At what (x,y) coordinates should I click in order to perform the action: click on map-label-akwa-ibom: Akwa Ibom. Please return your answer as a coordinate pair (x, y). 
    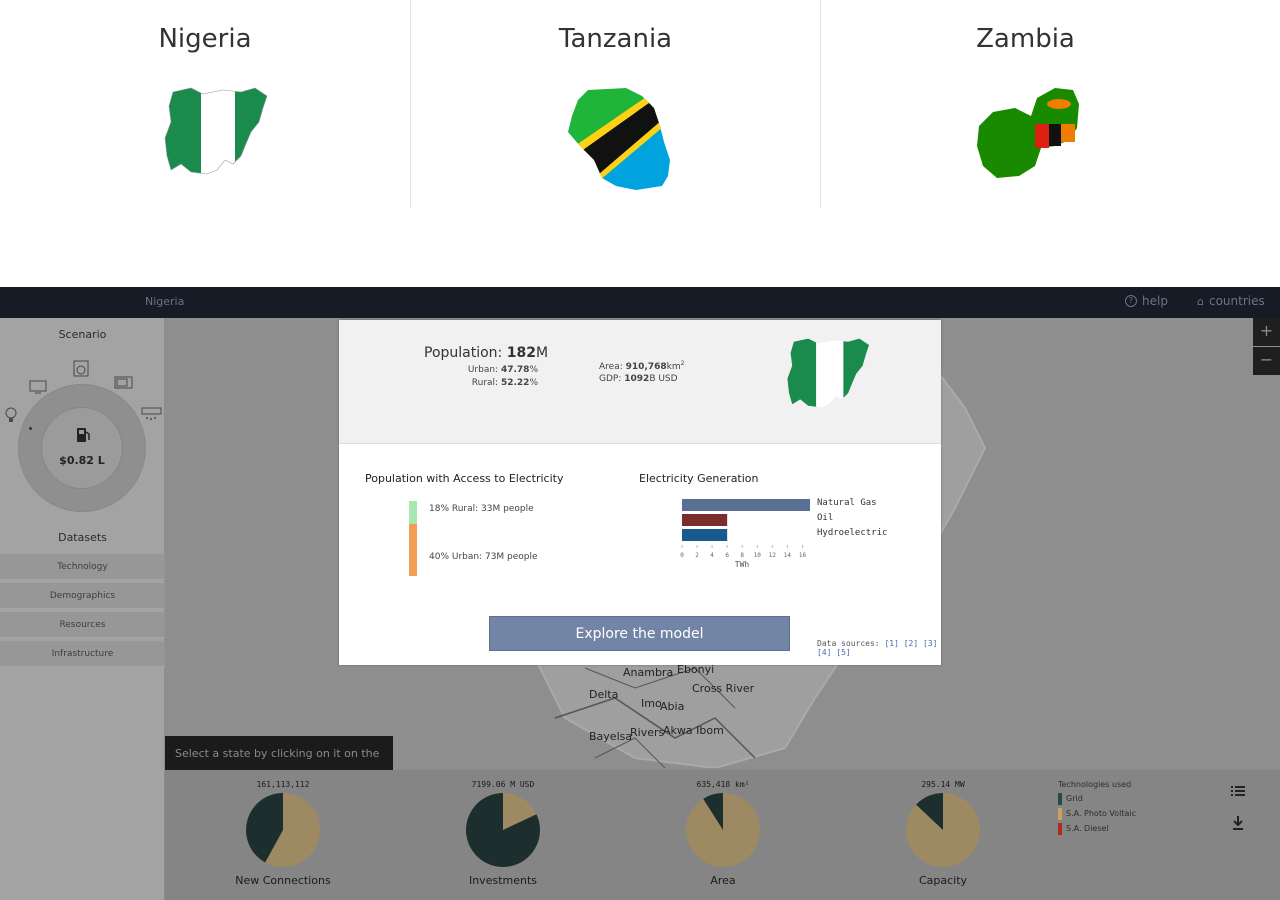
    Looking at the image, I should click on (693, 730).